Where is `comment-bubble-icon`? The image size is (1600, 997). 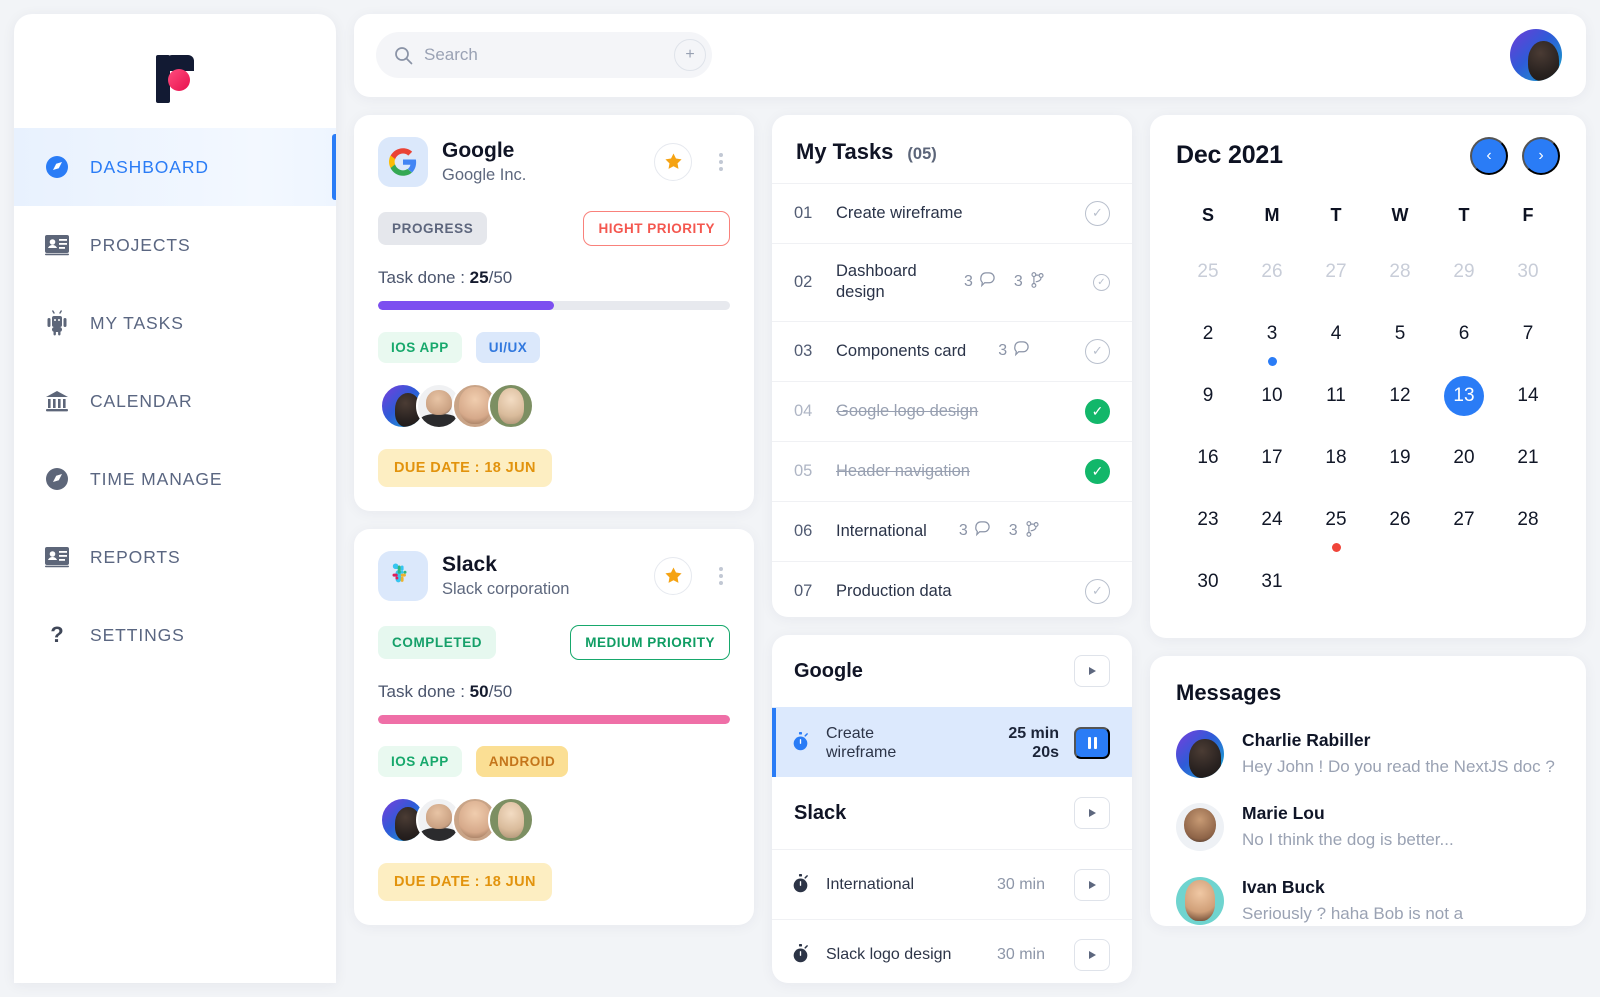 comment-bubble-icon is located at coordinates (1021, 351).